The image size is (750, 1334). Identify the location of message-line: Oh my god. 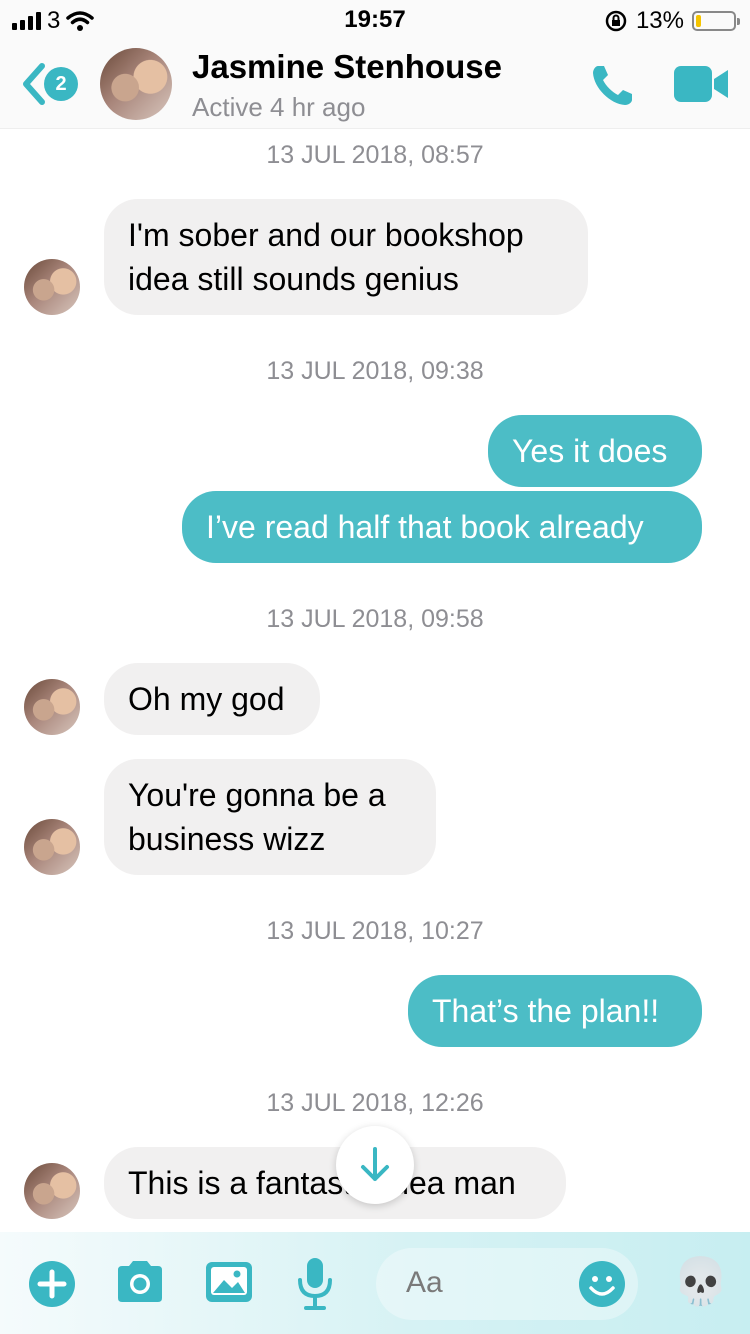
(206, 699).